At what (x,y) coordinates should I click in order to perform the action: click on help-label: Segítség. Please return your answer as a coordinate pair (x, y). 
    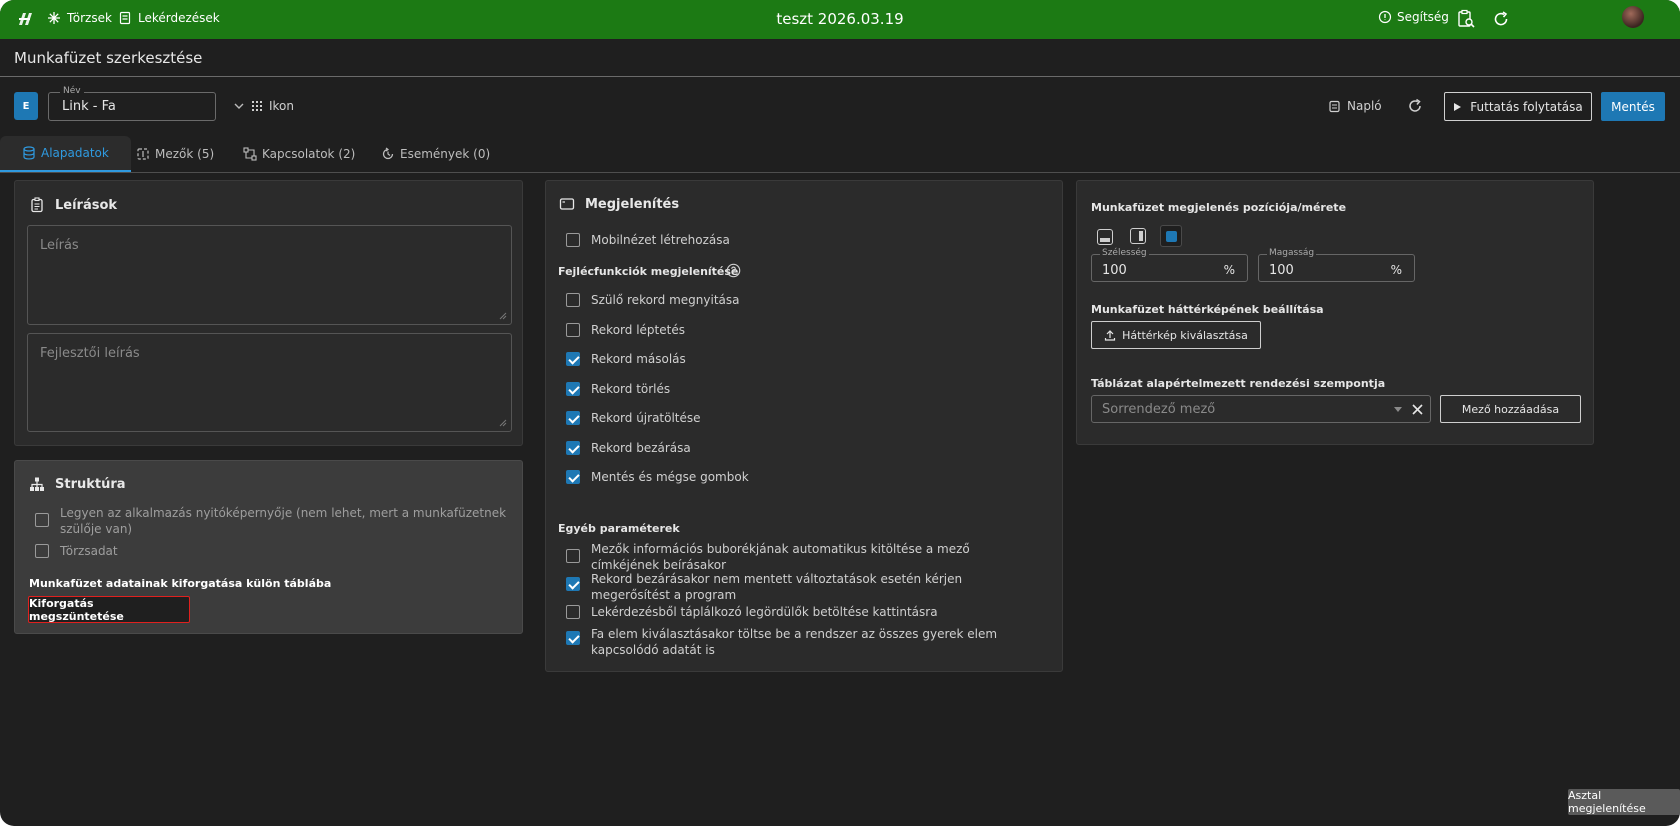
    Looking at the image, I should click on (1423, 17).